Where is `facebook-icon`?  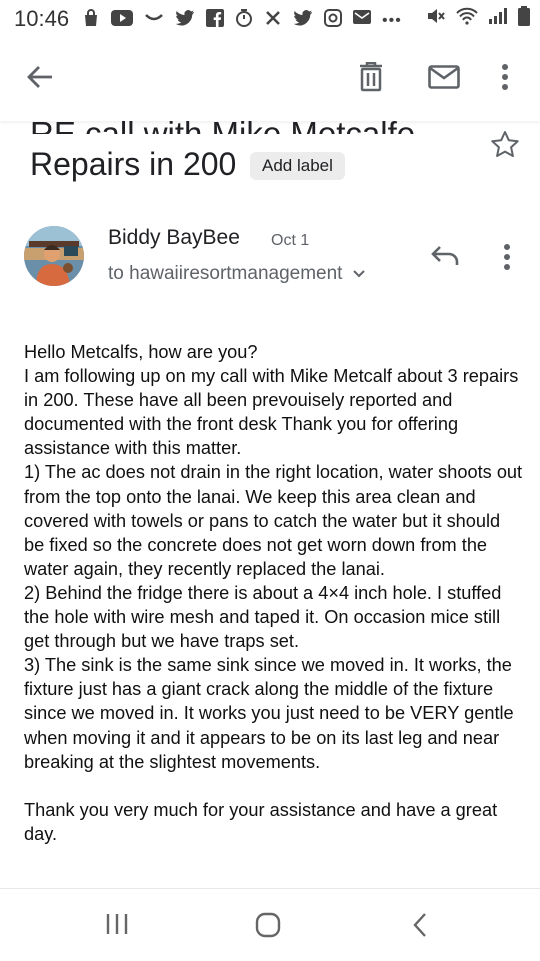 facebook-icon is located at coordinates (215, 20).